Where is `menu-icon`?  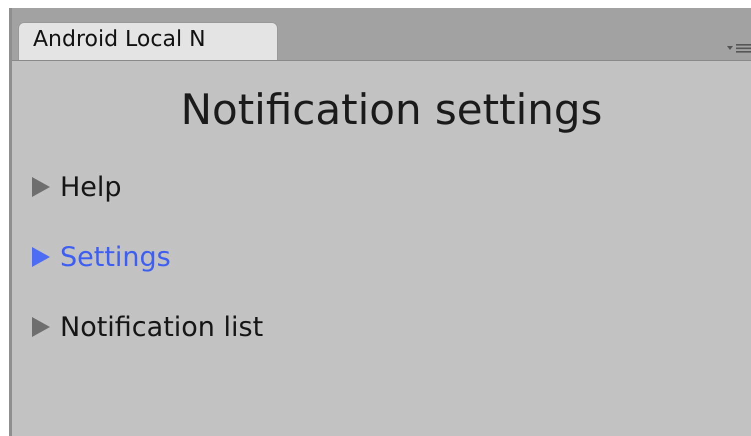 menu-icon is located at coordinates (739, 48).